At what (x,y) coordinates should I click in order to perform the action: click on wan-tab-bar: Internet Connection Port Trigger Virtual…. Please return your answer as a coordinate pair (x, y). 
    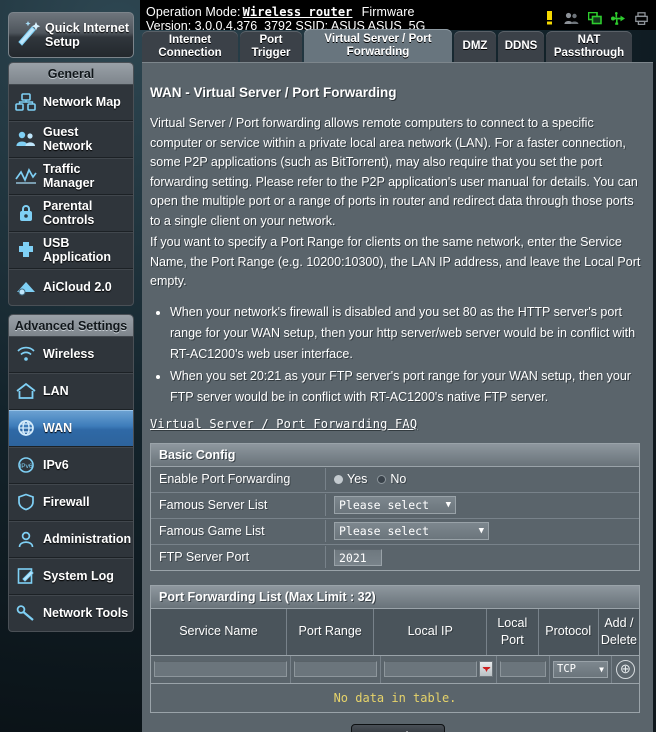
    Looking at the image, I should click on (399, 45).